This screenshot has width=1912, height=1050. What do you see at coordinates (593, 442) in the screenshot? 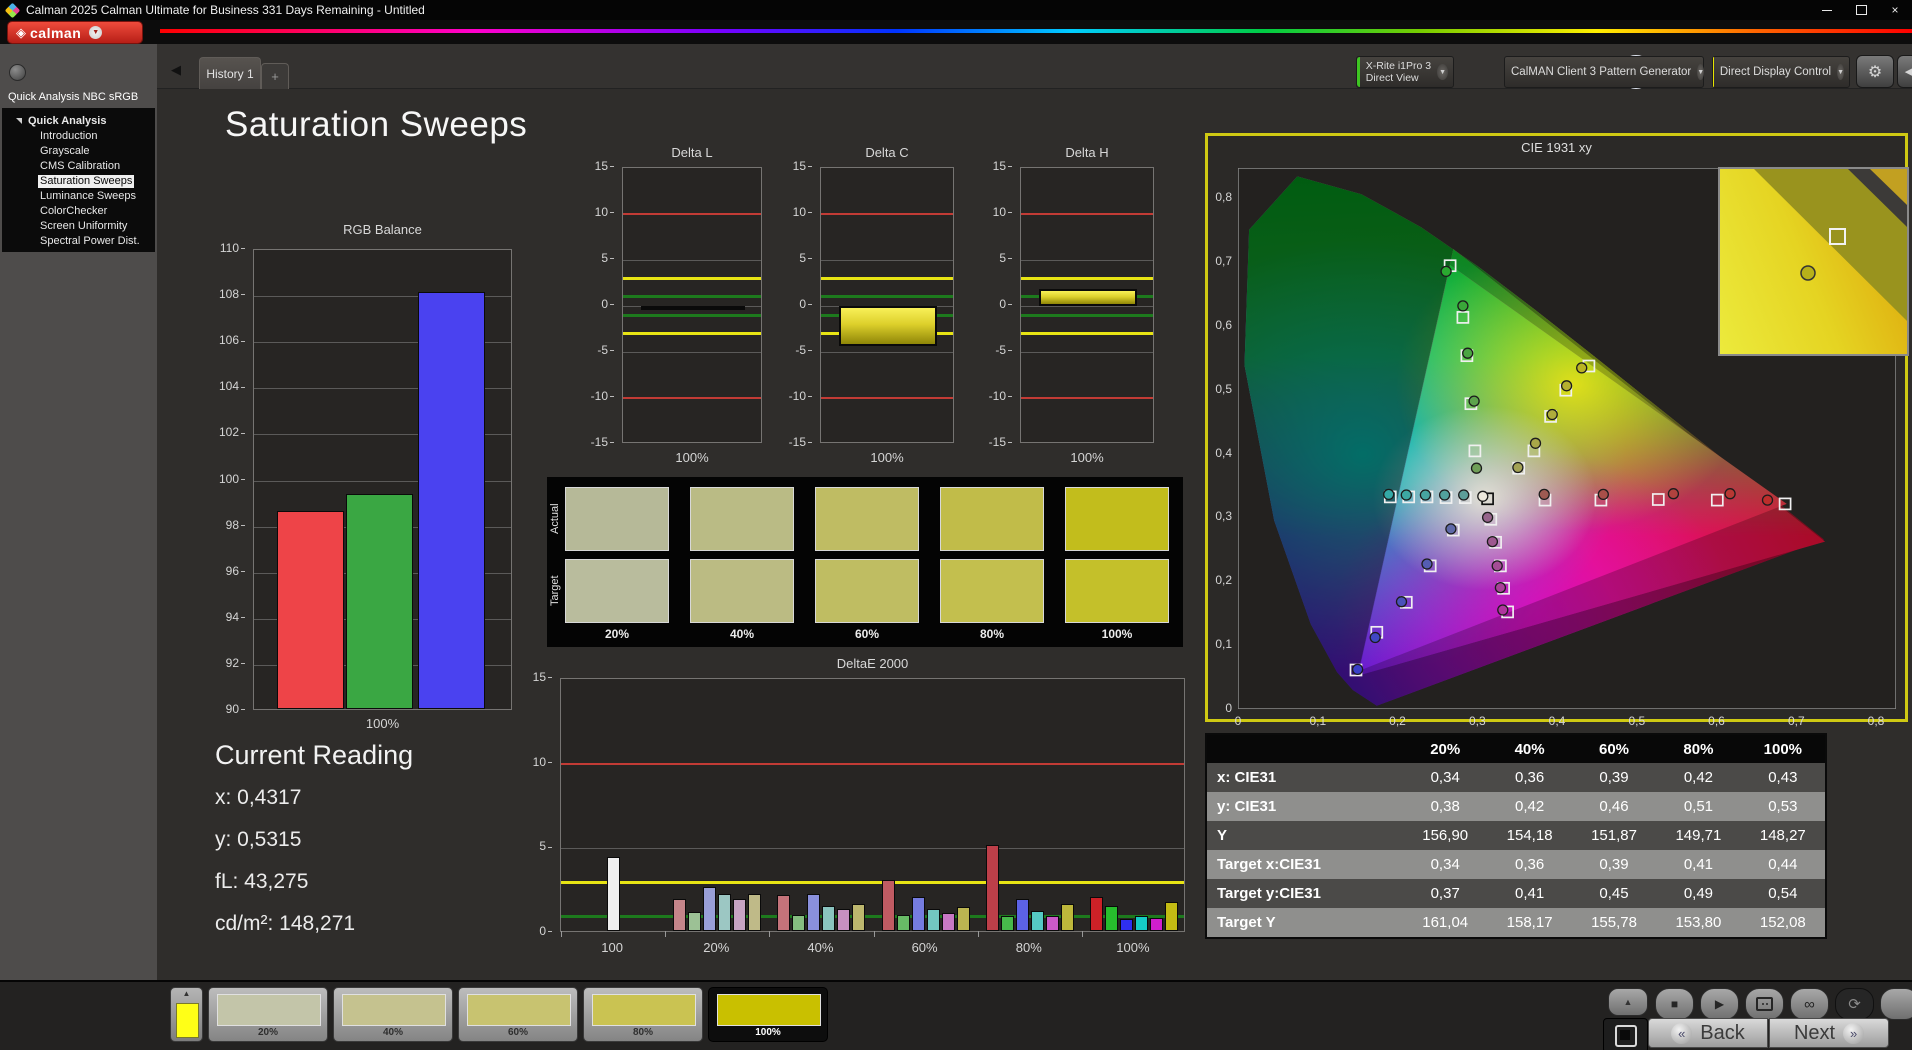
I see `y-axis-tick: -15` at bounding box center [593, 442].